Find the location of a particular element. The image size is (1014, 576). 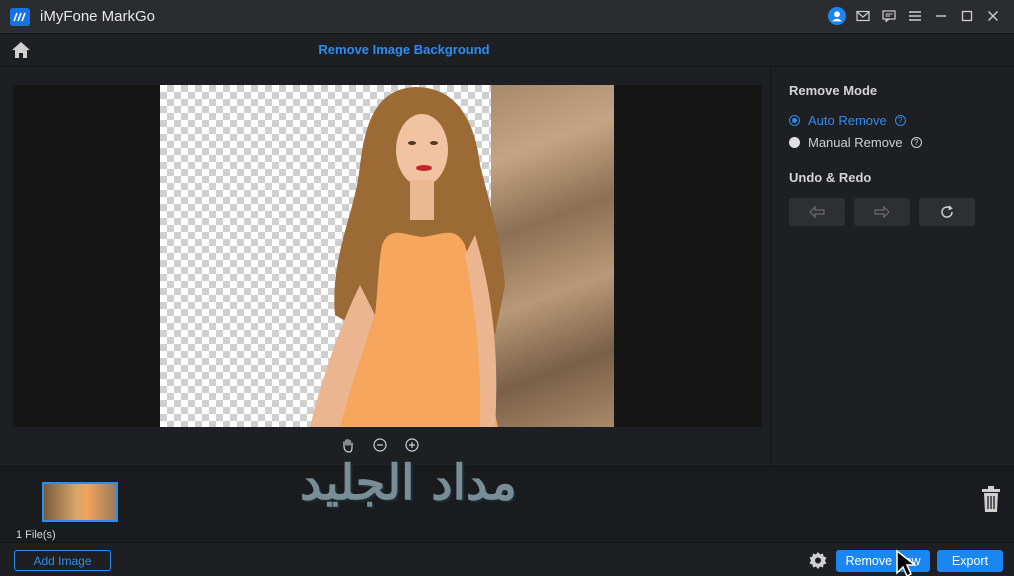

mode-auto-remove: Auto Remove ? is located at coordinates (847, 120).